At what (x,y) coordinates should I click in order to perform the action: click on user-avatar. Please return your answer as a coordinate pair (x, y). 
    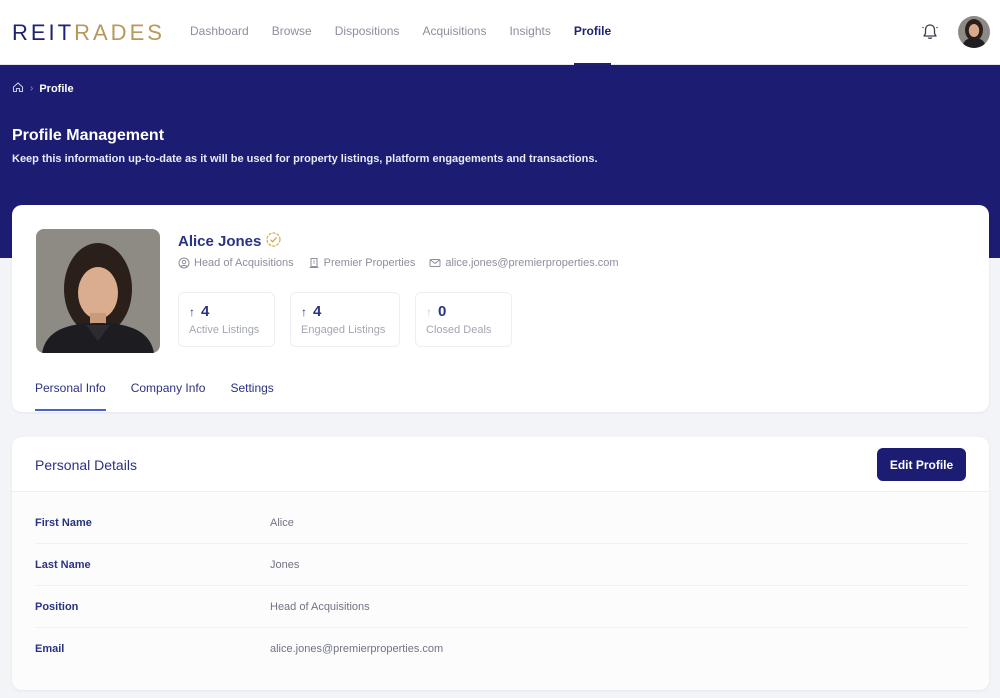
    Looking at the image, I should click on (974, 32).